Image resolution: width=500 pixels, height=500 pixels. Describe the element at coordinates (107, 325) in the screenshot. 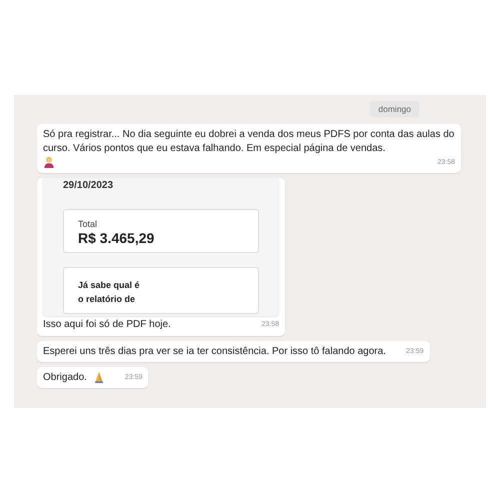

I see `message-text: Isso aqui foi só de PDF hoje.` at that location.